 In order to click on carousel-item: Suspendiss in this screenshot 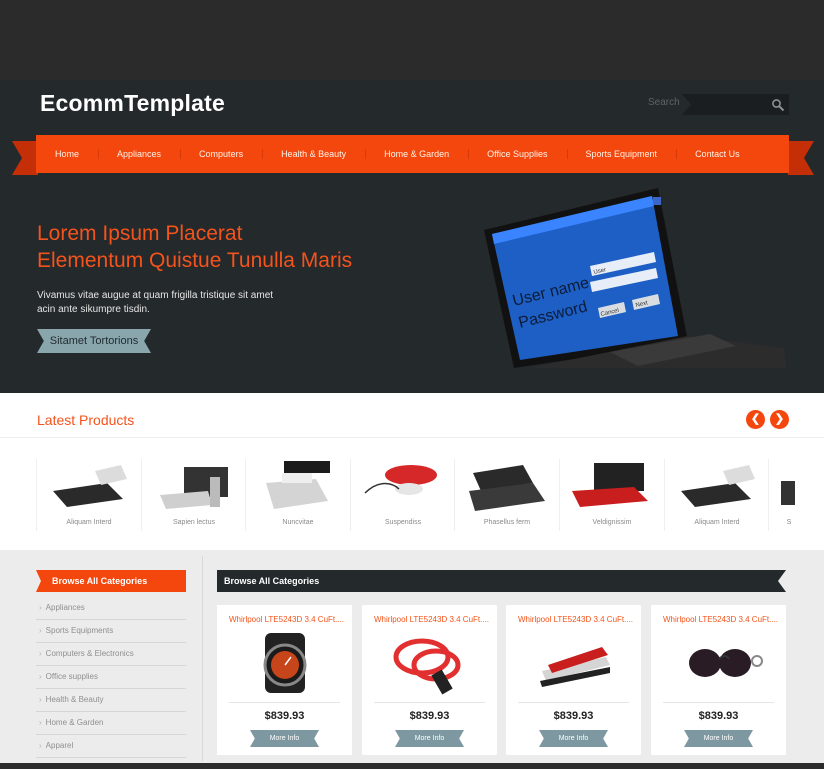, I will do `click(402, 495)`.